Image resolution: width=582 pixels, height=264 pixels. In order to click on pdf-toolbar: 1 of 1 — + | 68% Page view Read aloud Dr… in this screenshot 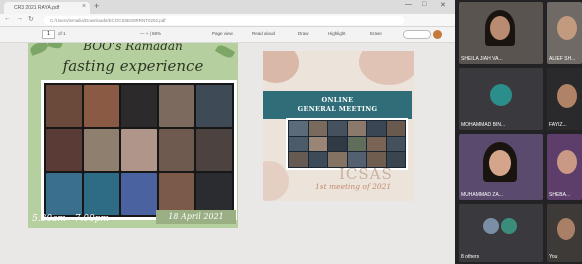, I will do `click(227, 35)`.